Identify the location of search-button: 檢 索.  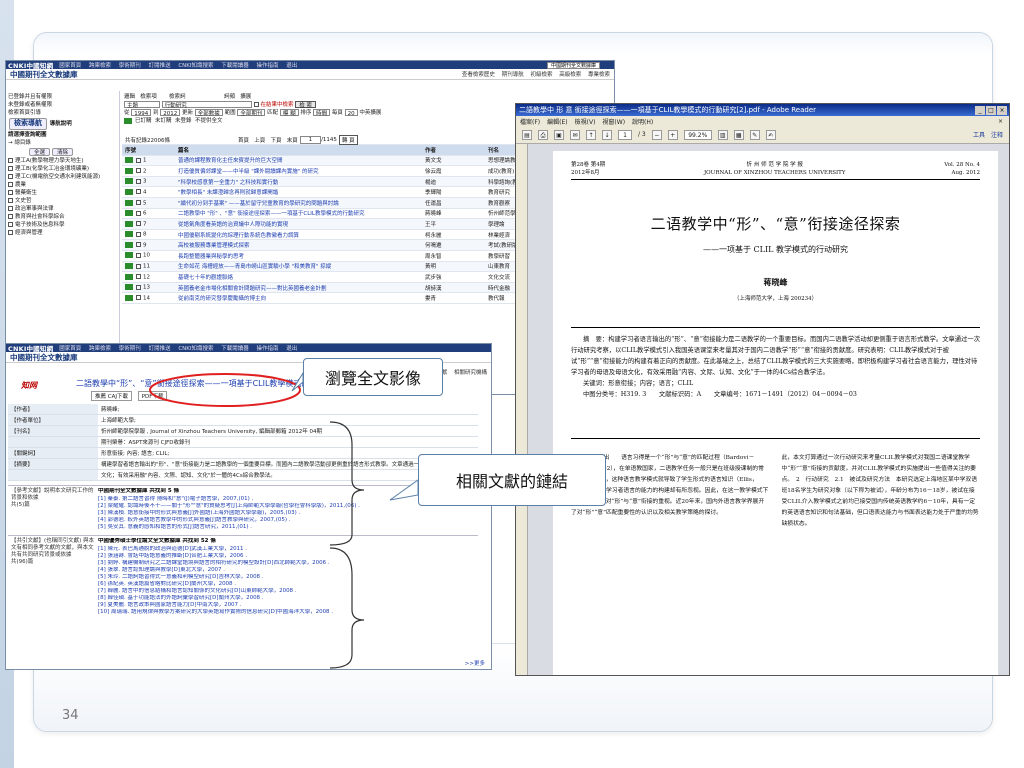
(306, 105).